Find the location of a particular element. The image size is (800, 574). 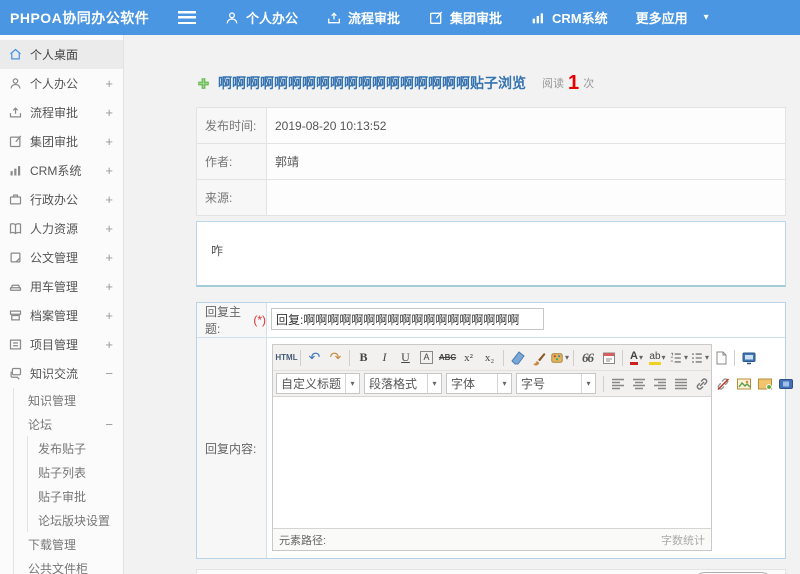

post-title-row: 啊啊啊啊啊啊啊啊啊啊啊啊啊啊啊啊啊啊贴子浏览 阅读 1 次 is located at coordinates (491, 83).